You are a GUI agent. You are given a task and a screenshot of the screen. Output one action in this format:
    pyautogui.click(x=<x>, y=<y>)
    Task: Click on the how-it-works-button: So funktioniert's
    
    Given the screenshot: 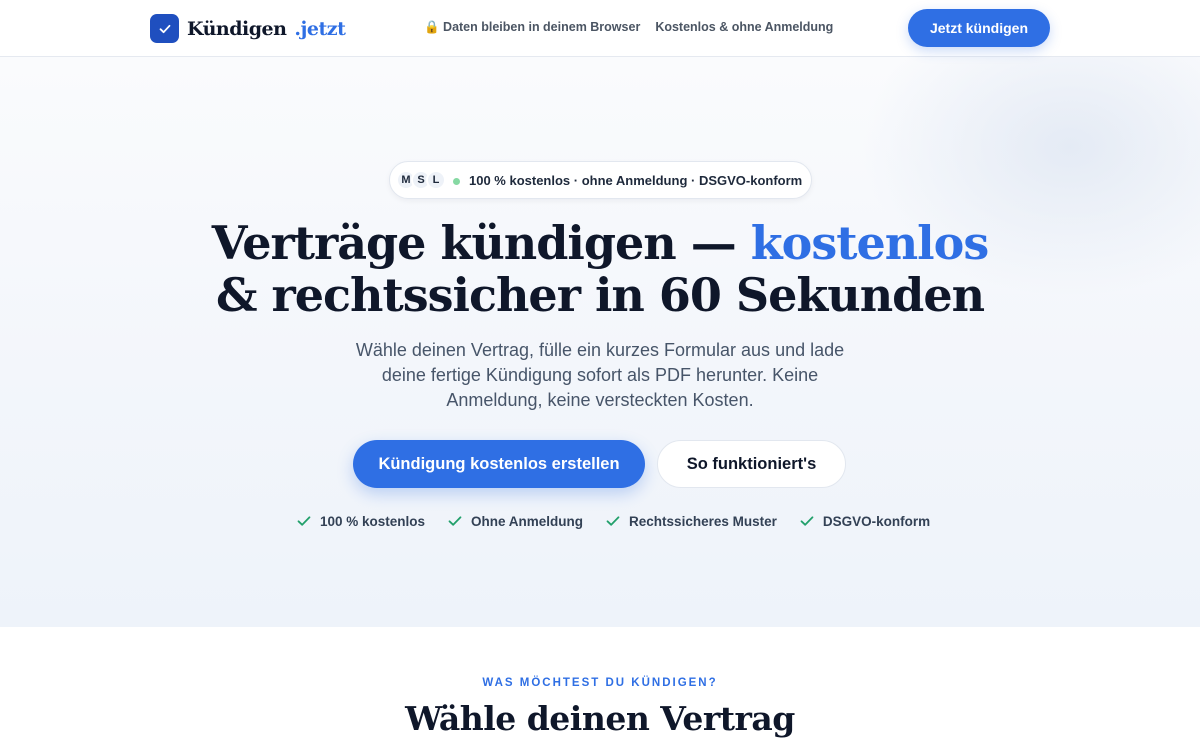 What is the action you would take?
    pyautogui.click(x=751, y=464)
    